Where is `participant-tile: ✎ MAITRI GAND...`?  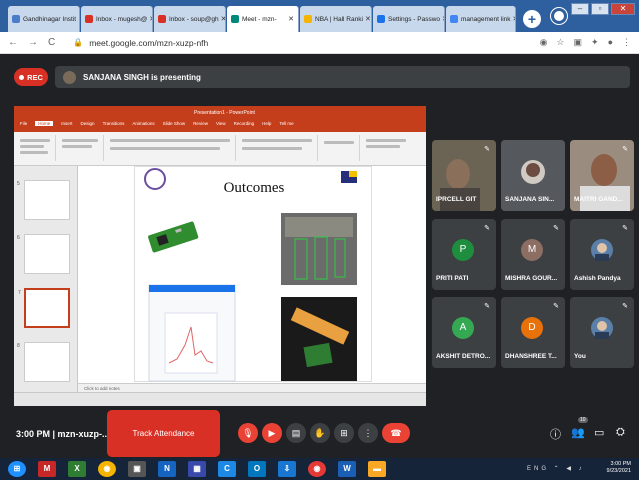 participant-tile: ✎ MAITRI GAND... is located at coordinates (602, 175).